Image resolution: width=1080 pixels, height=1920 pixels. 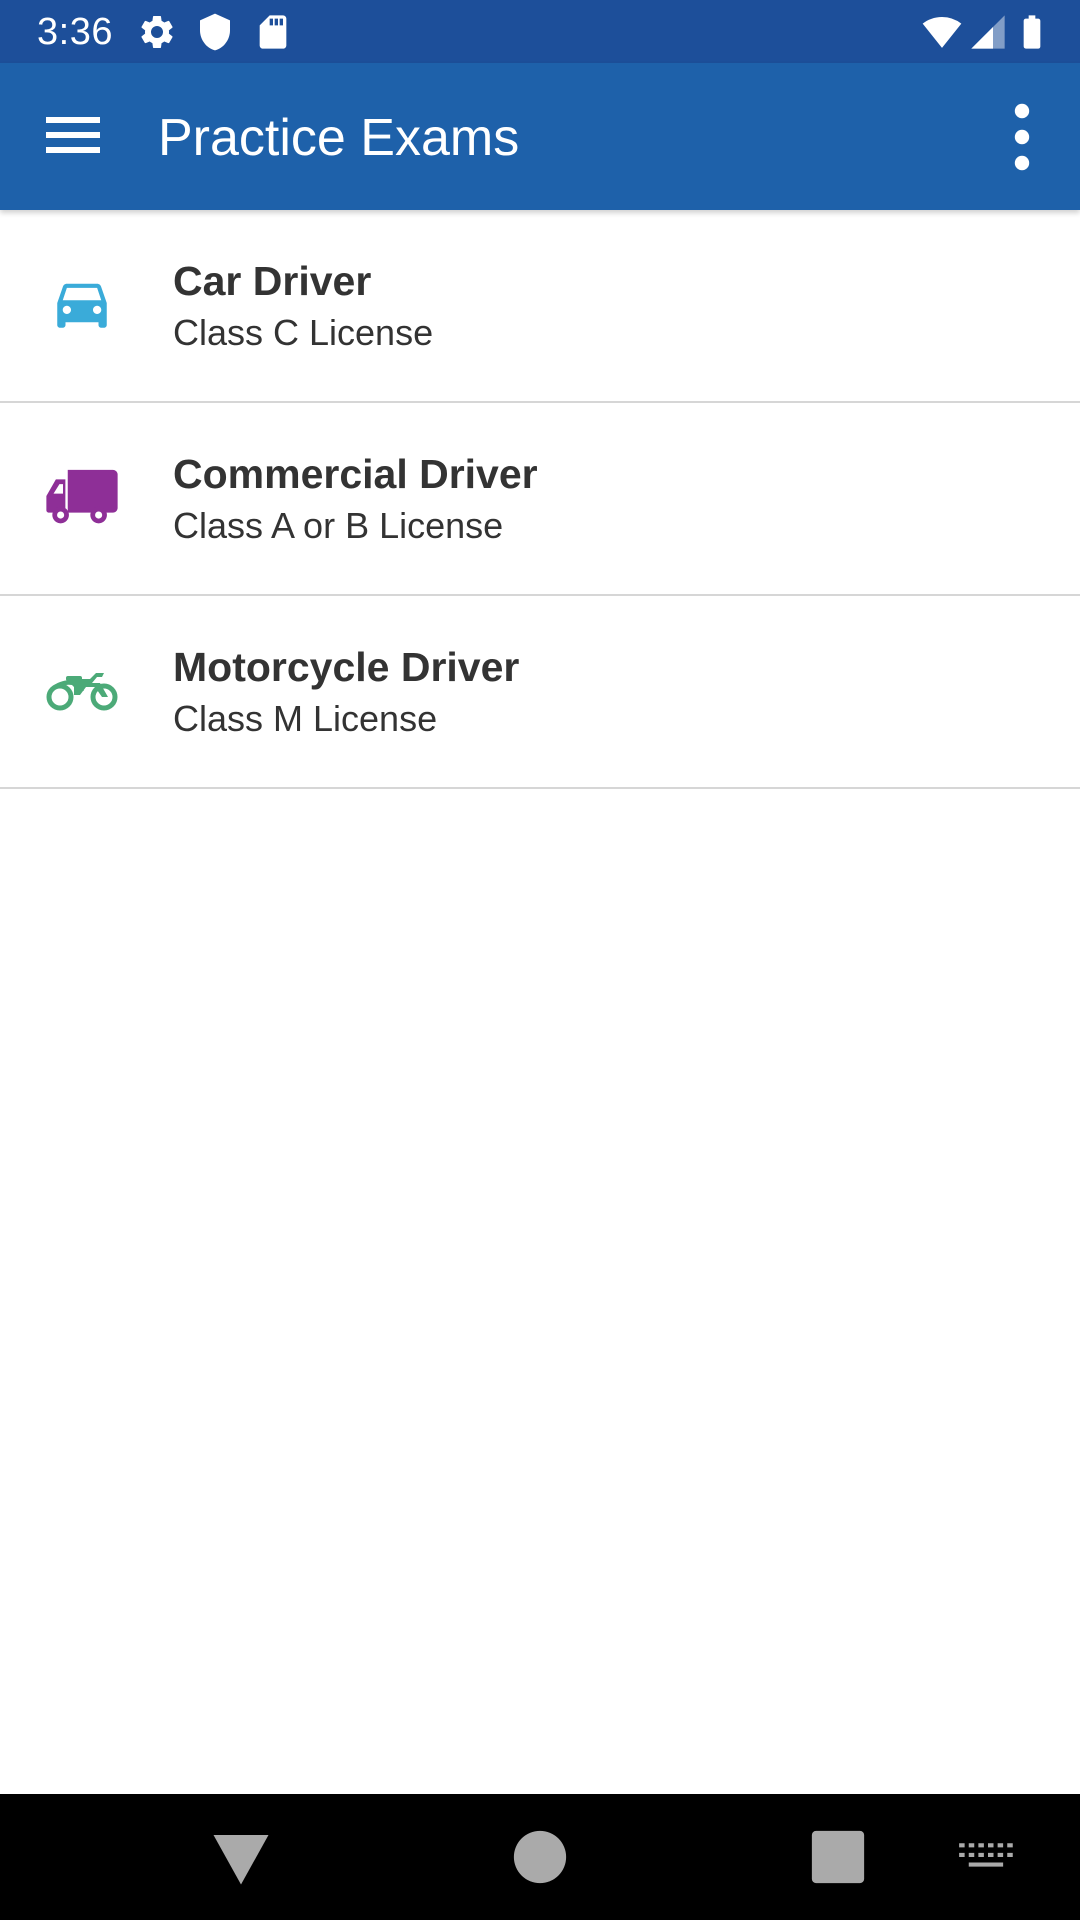 What do you see at coordinates (273, 32) in the screenshot?
I see `sd-card-icon` at bounding box center [273, 32].